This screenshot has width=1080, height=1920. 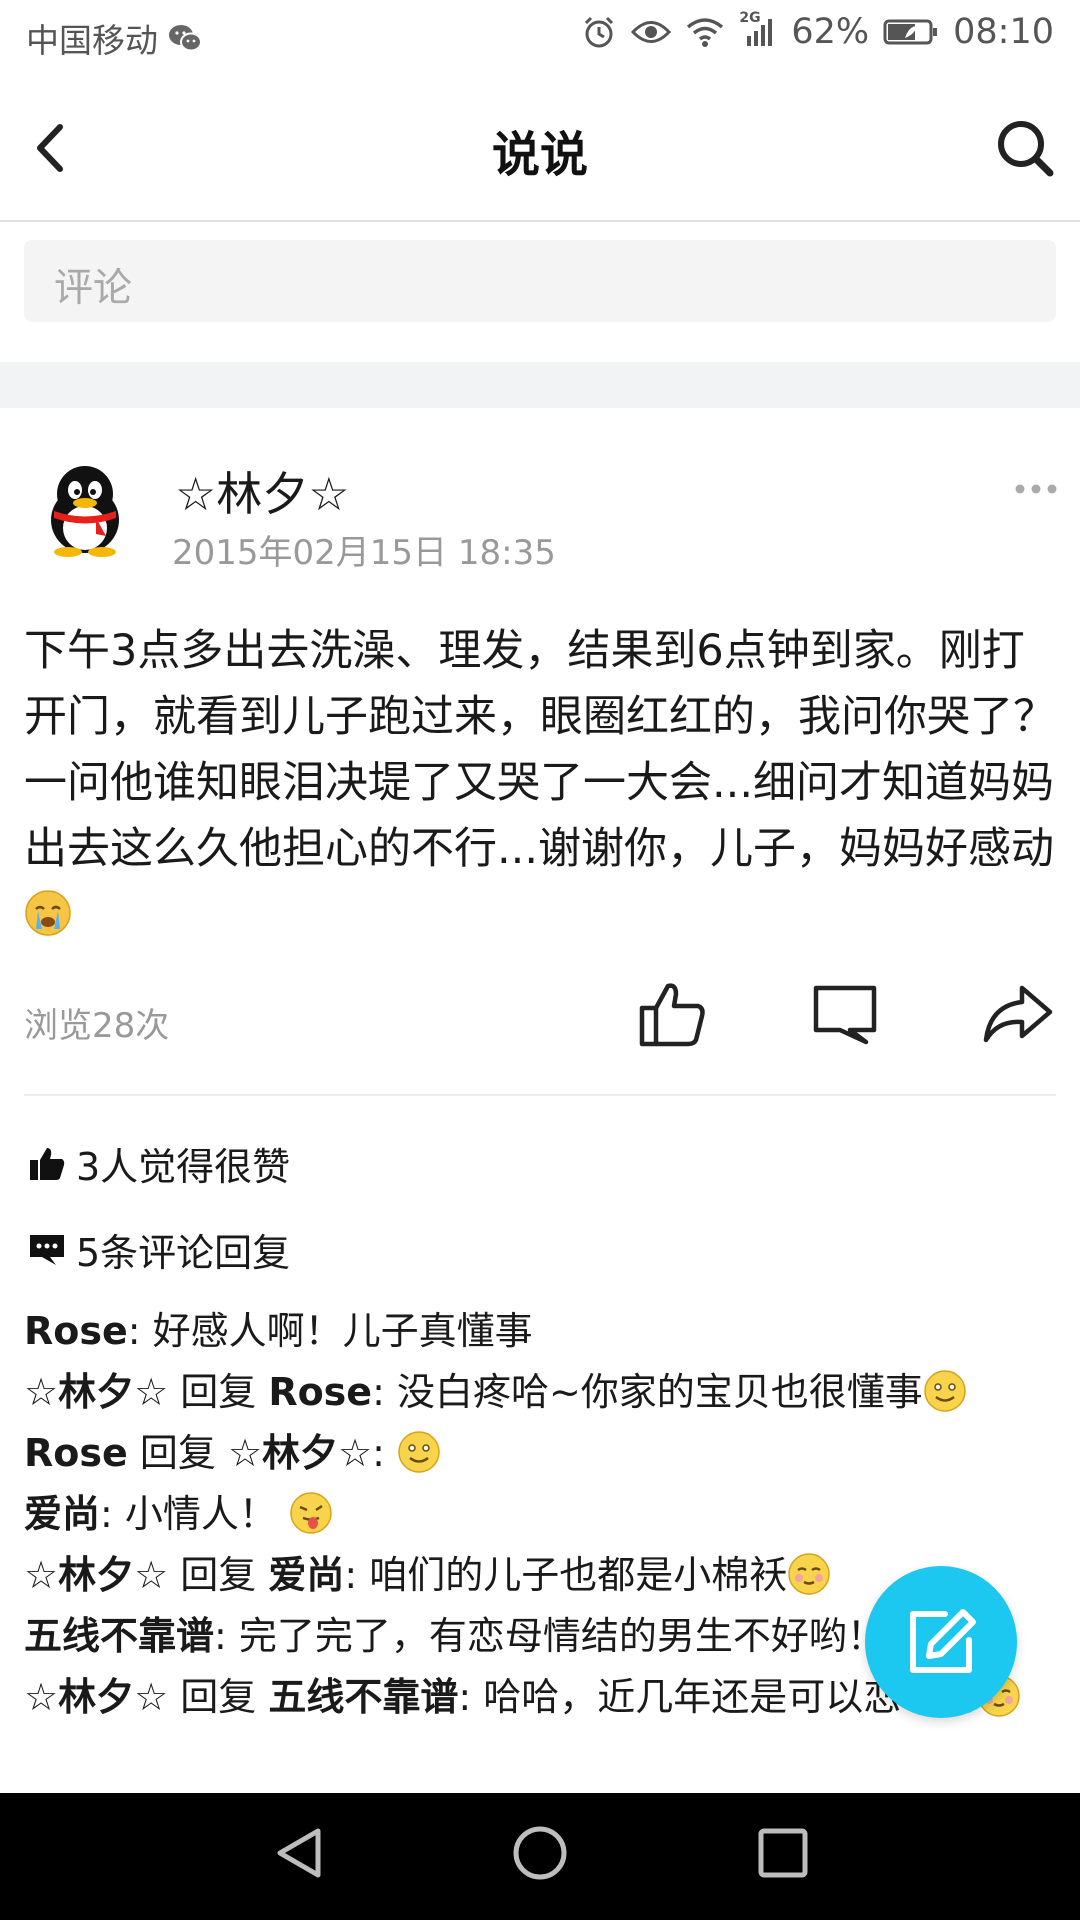 What do you see at coordinates (651, 32) in the screenshot?
I see `eye-icon` at bounding box center [651, 32].